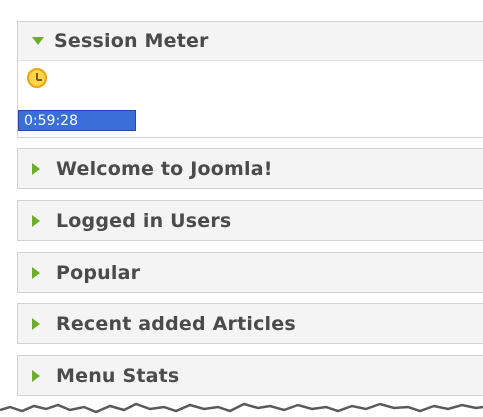  I want to click on panel-title-recent-articles: Recent added Articles, so click(176, 323).